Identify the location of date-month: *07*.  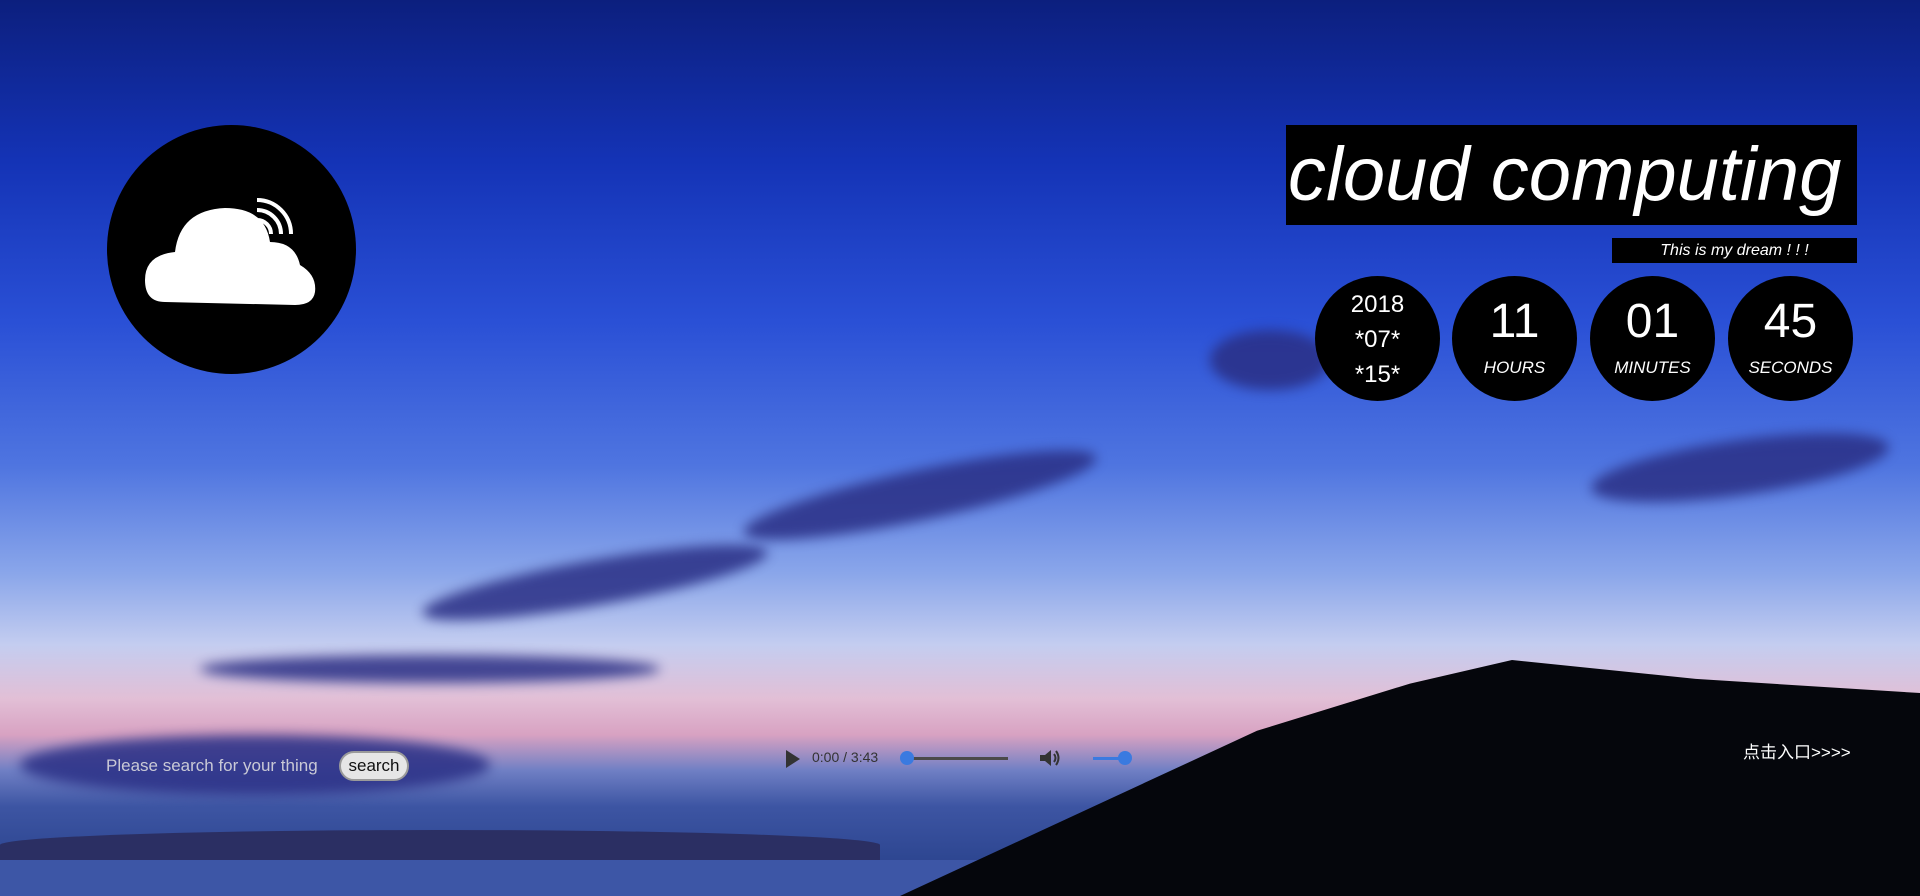
(1377, 339).